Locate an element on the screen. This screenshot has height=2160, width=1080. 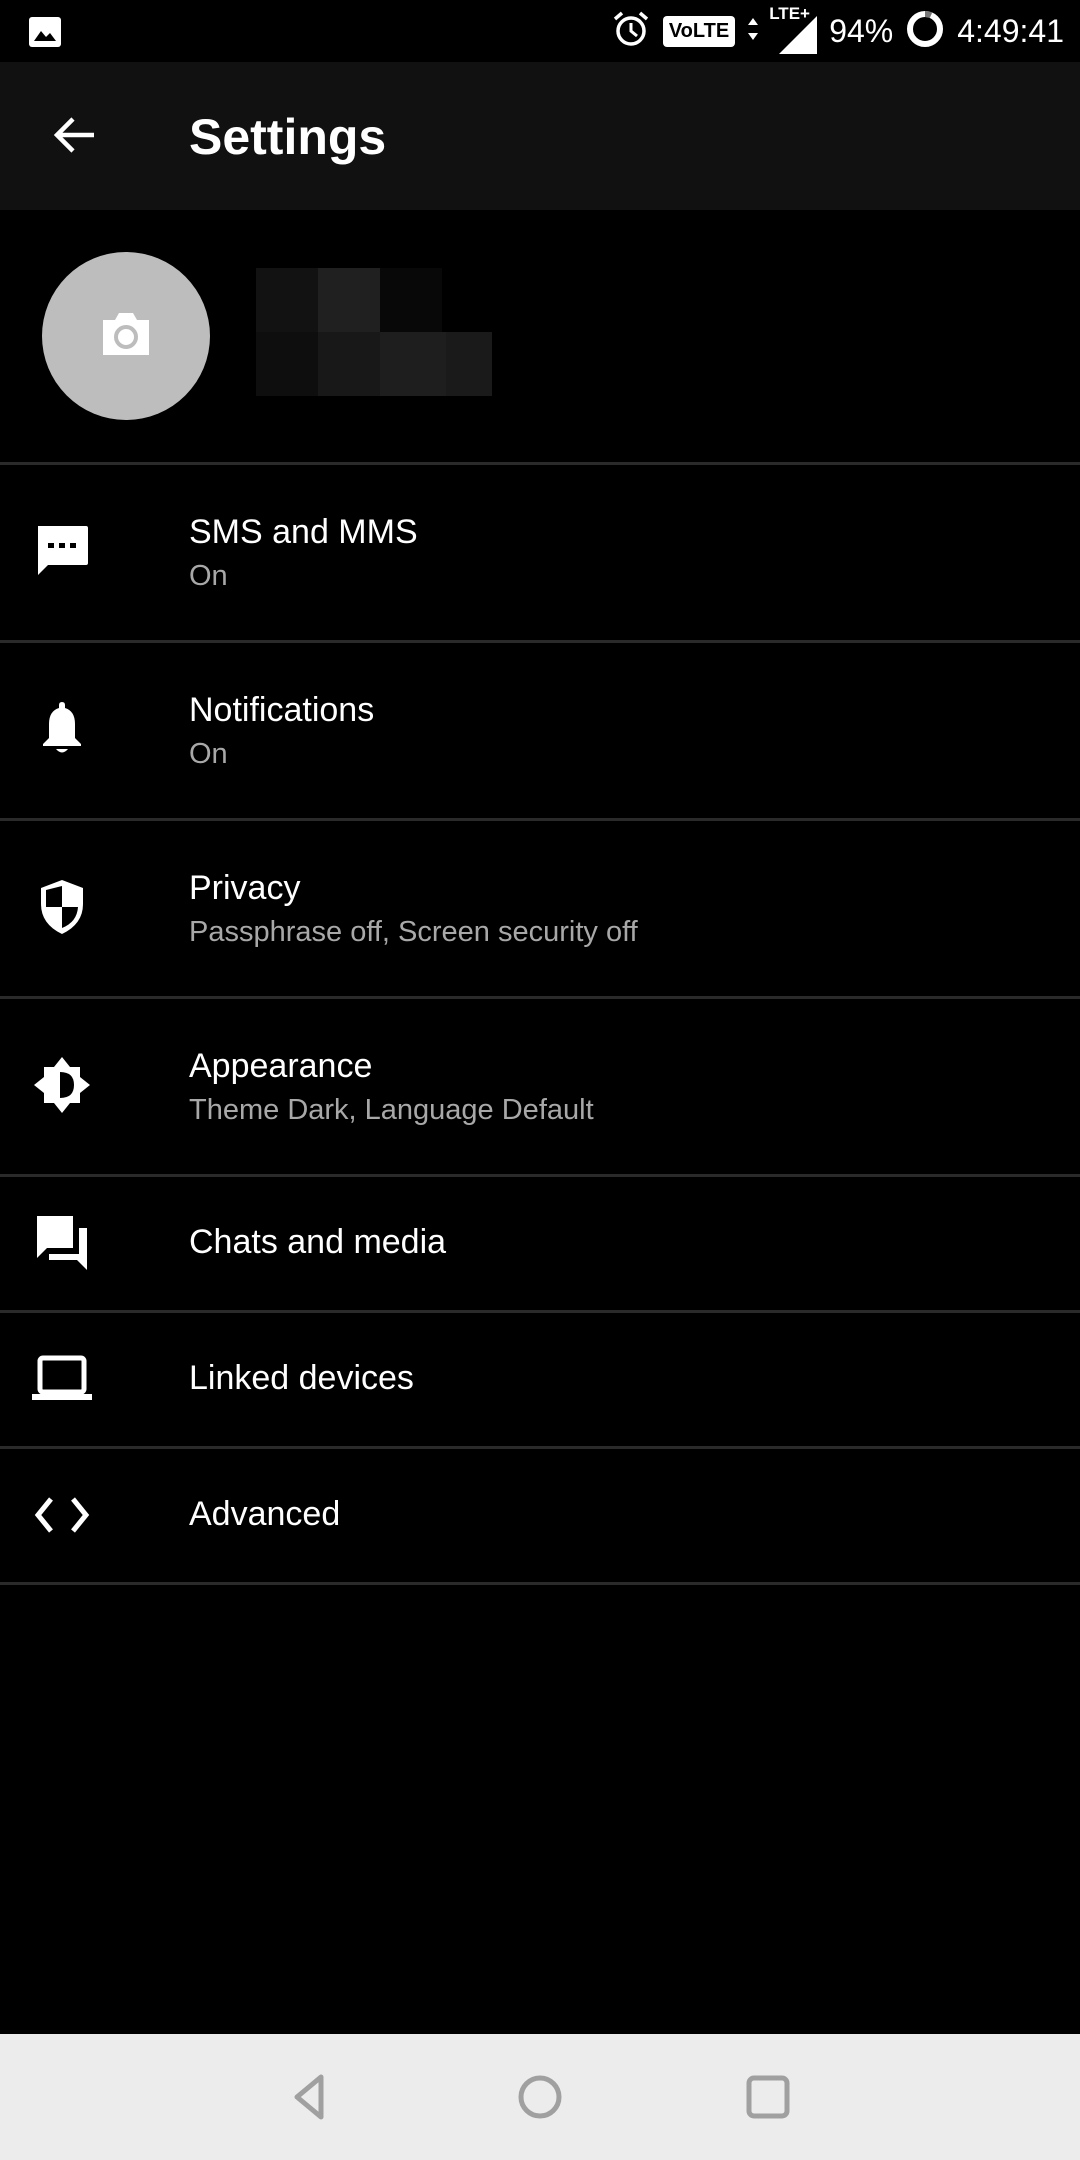
settings-item-label: Appearance is located at coordinates (281, 1066).